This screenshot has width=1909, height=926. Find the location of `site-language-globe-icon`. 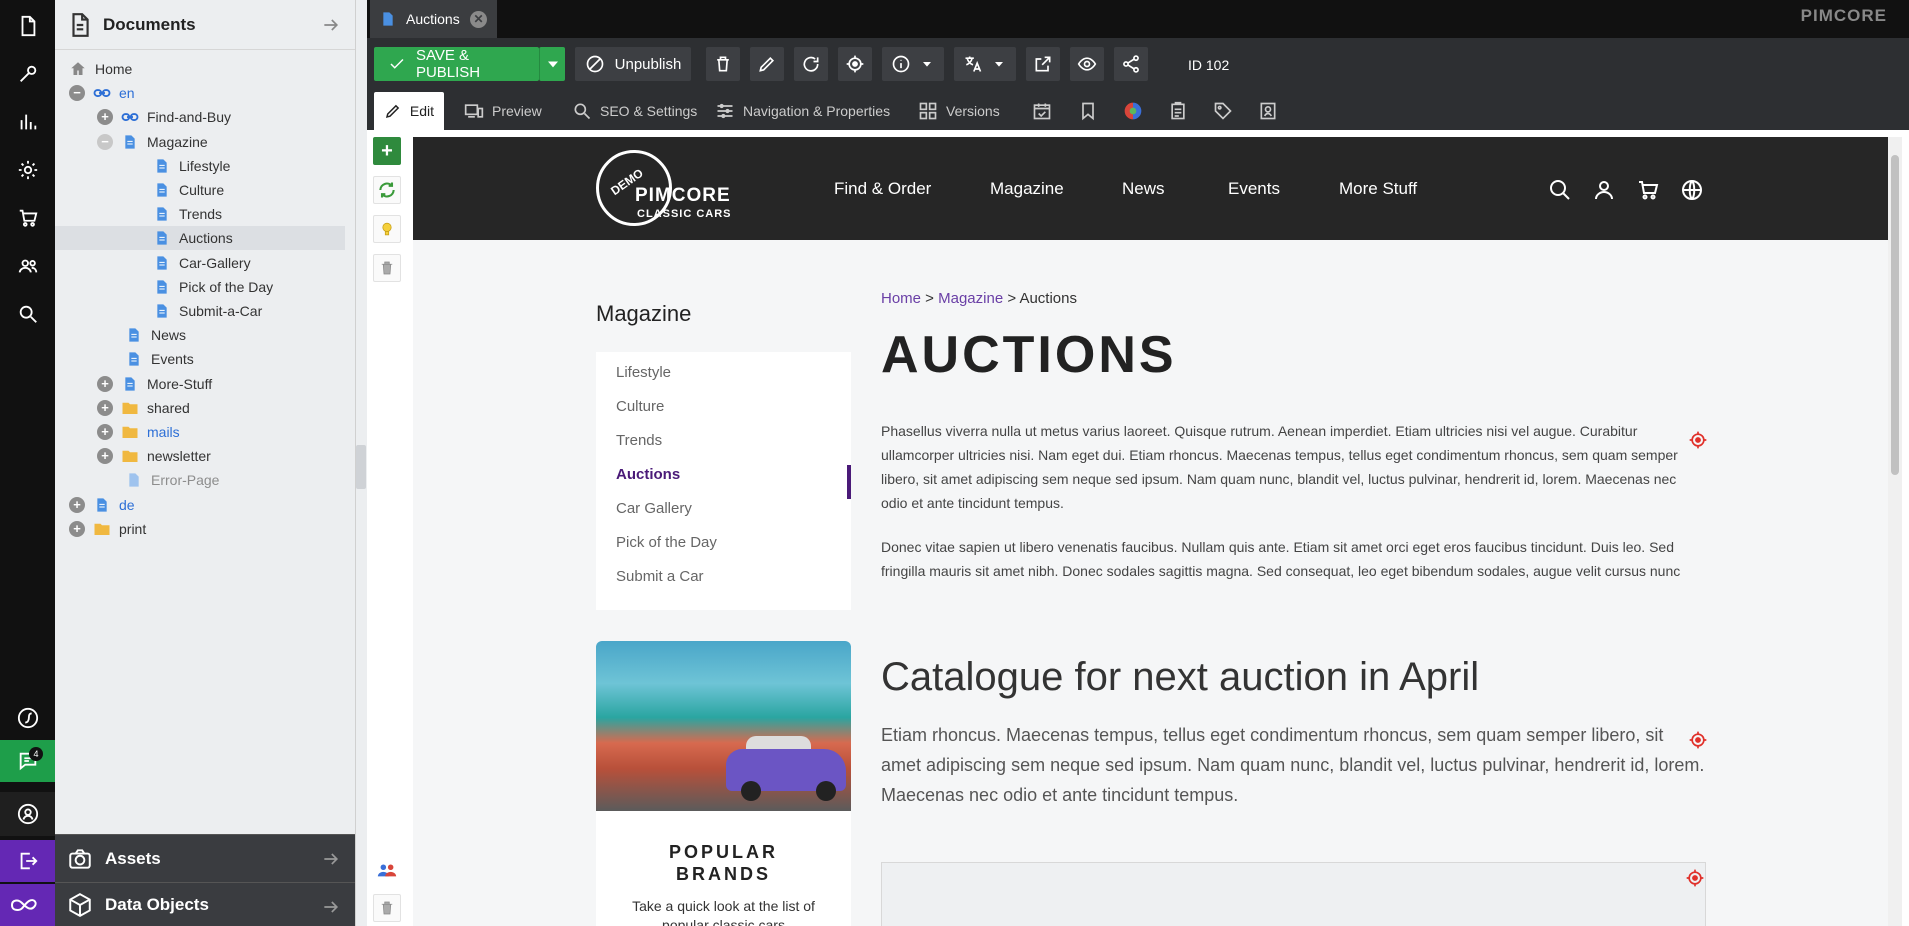

site-language-globe-icon is located at coordinates (1692, 190).